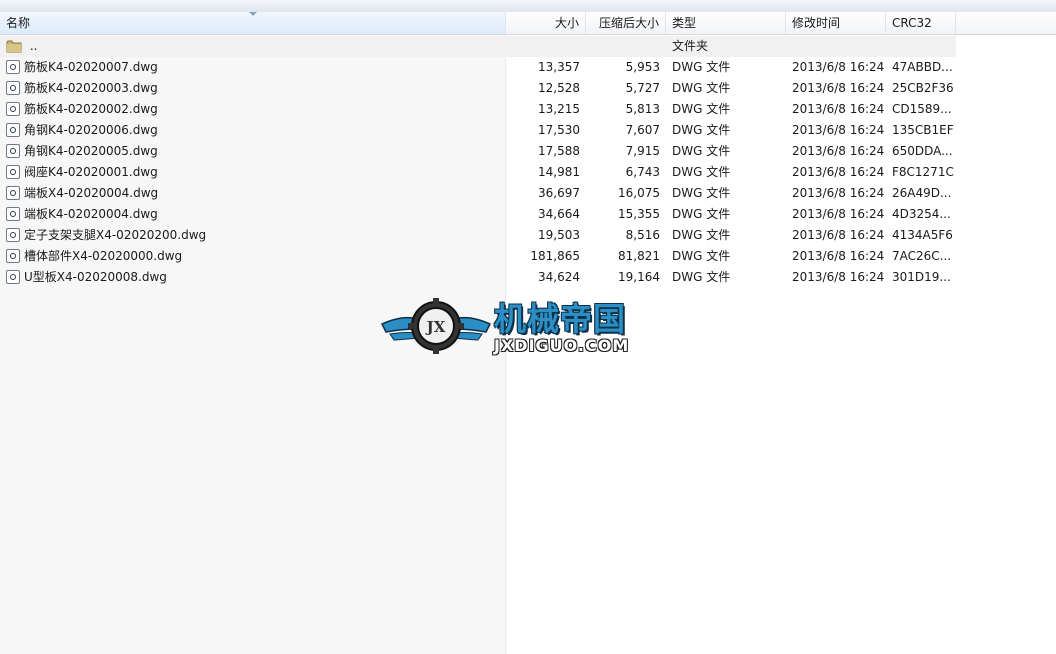 The height and width of the screenshot is (654, 1056). I want to click on file-name: 角钢K4-02020005.dwg, so click(91, 151).